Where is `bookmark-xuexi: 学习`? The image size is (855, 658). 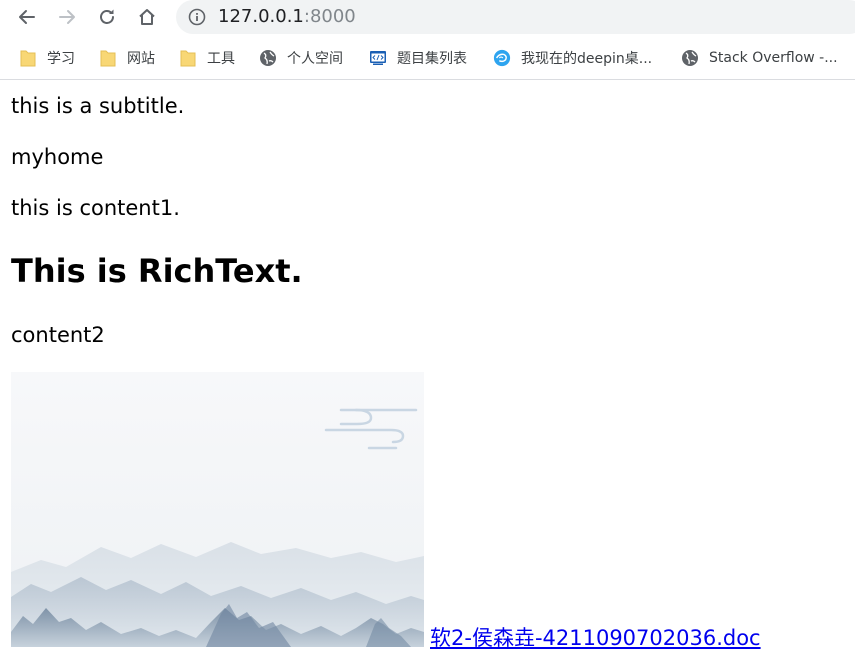 bookmark-xuexi: 学习 is located at coordinates (47, 58).